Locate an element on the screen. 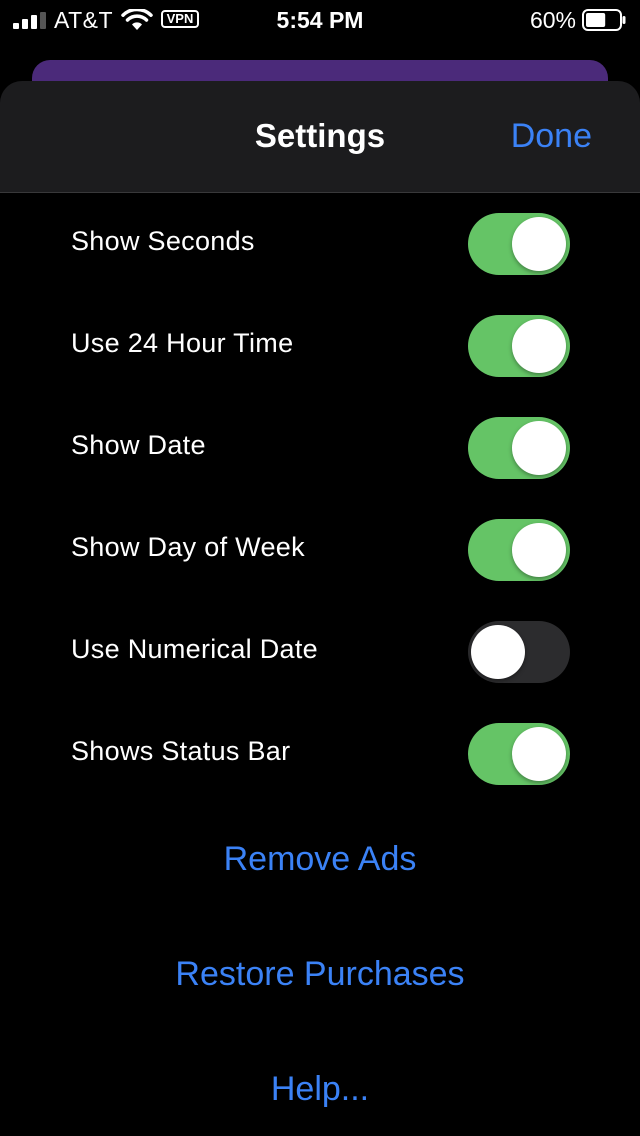 Image resolution: width=640 pixels, height=1136 pixels. setting-label: Show Seconds is located at coordinates (163, 241).